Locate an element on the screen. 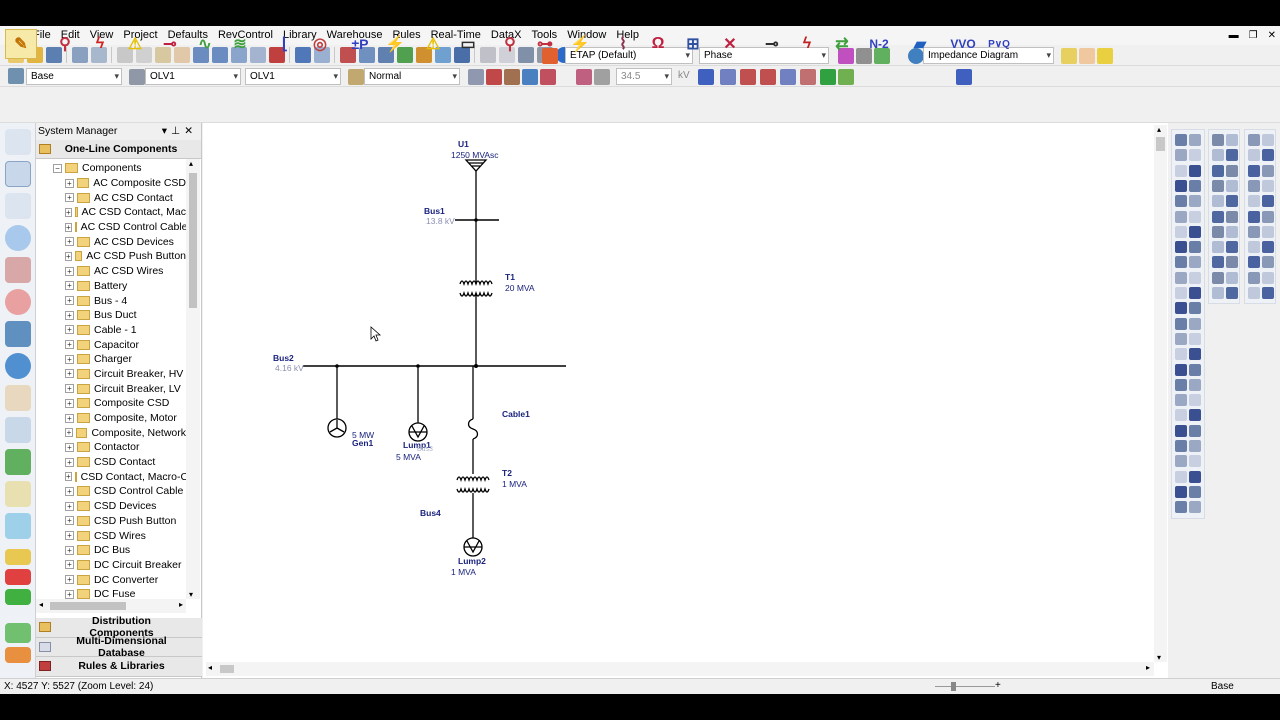 This screenshot has height=720, width=1280. panel-systems-icon: ⊞ is located at coordinates (693, 44).